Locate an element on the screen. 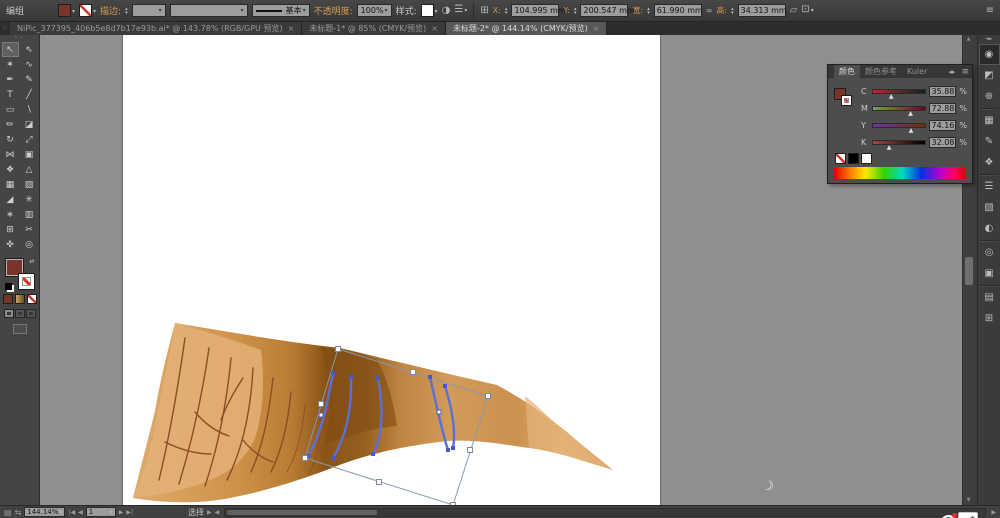  style-picker: ▾ is located at coordinates (429, 10).